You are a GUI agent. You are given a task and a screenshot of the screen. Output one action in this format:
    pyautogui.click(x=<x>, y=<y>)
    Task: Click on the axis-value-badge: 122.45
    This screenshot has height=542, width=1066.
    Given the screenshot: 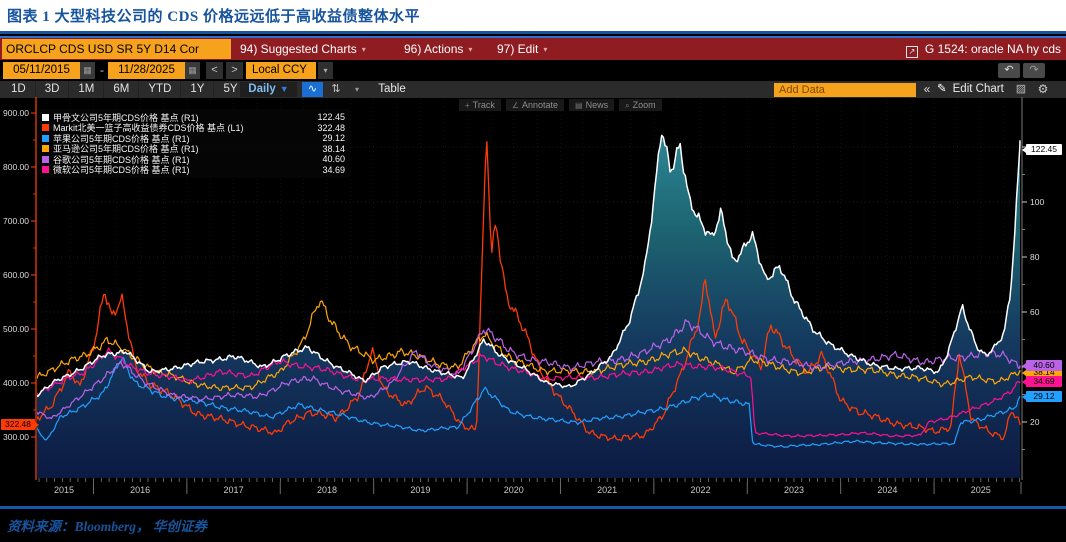 What is the action you would take?
    pyautogui.click(x=1042, y=149)
    